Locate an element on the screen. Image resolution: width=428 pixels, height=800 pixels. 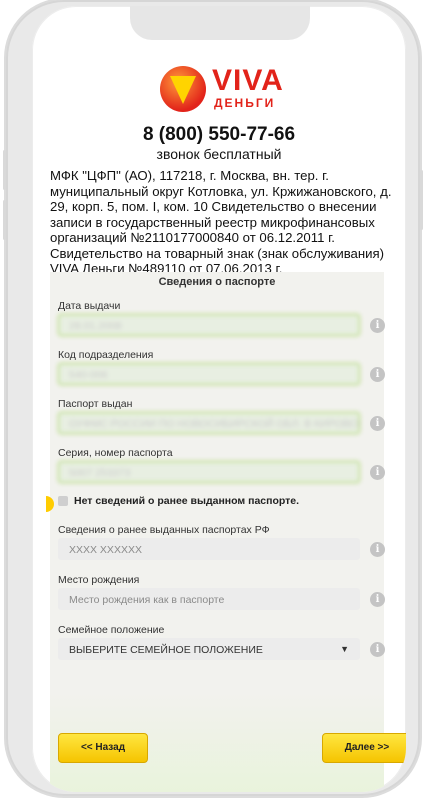
caret-down-icon: ▼ is located at coordinates (344, 649).